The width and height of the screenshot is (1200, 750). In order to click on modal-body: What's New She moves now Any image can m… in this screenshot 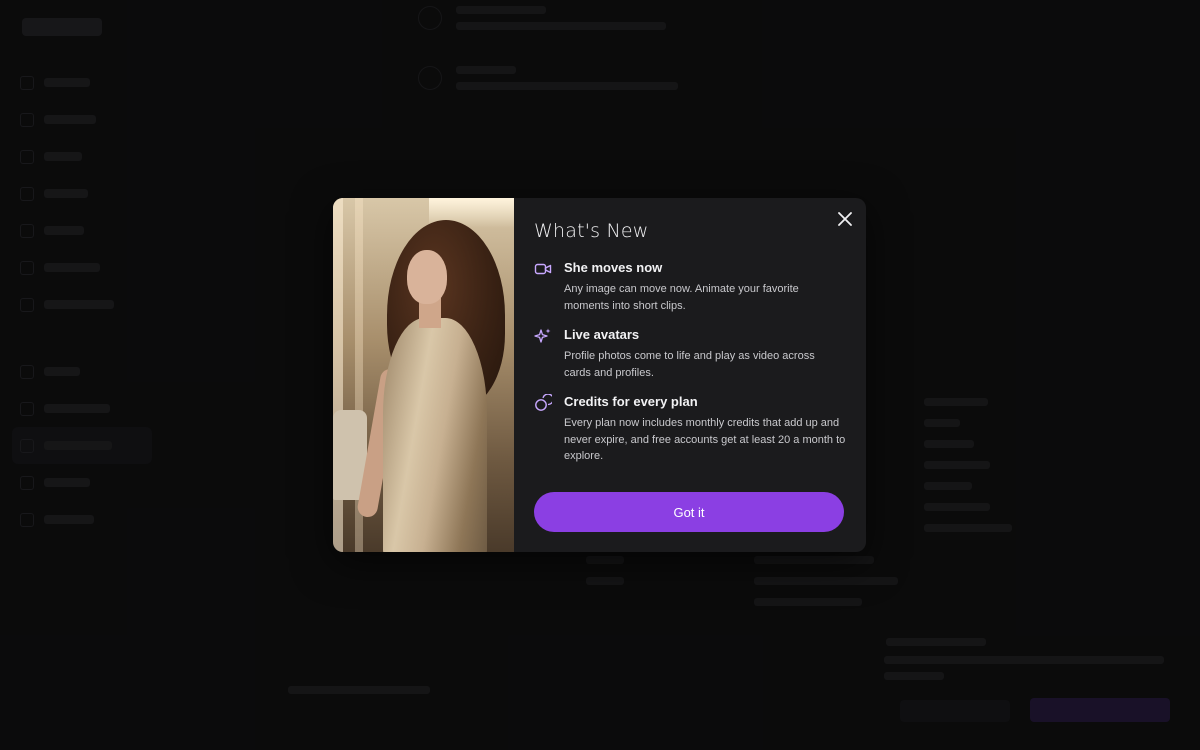, I will do `click(690, 375)`.